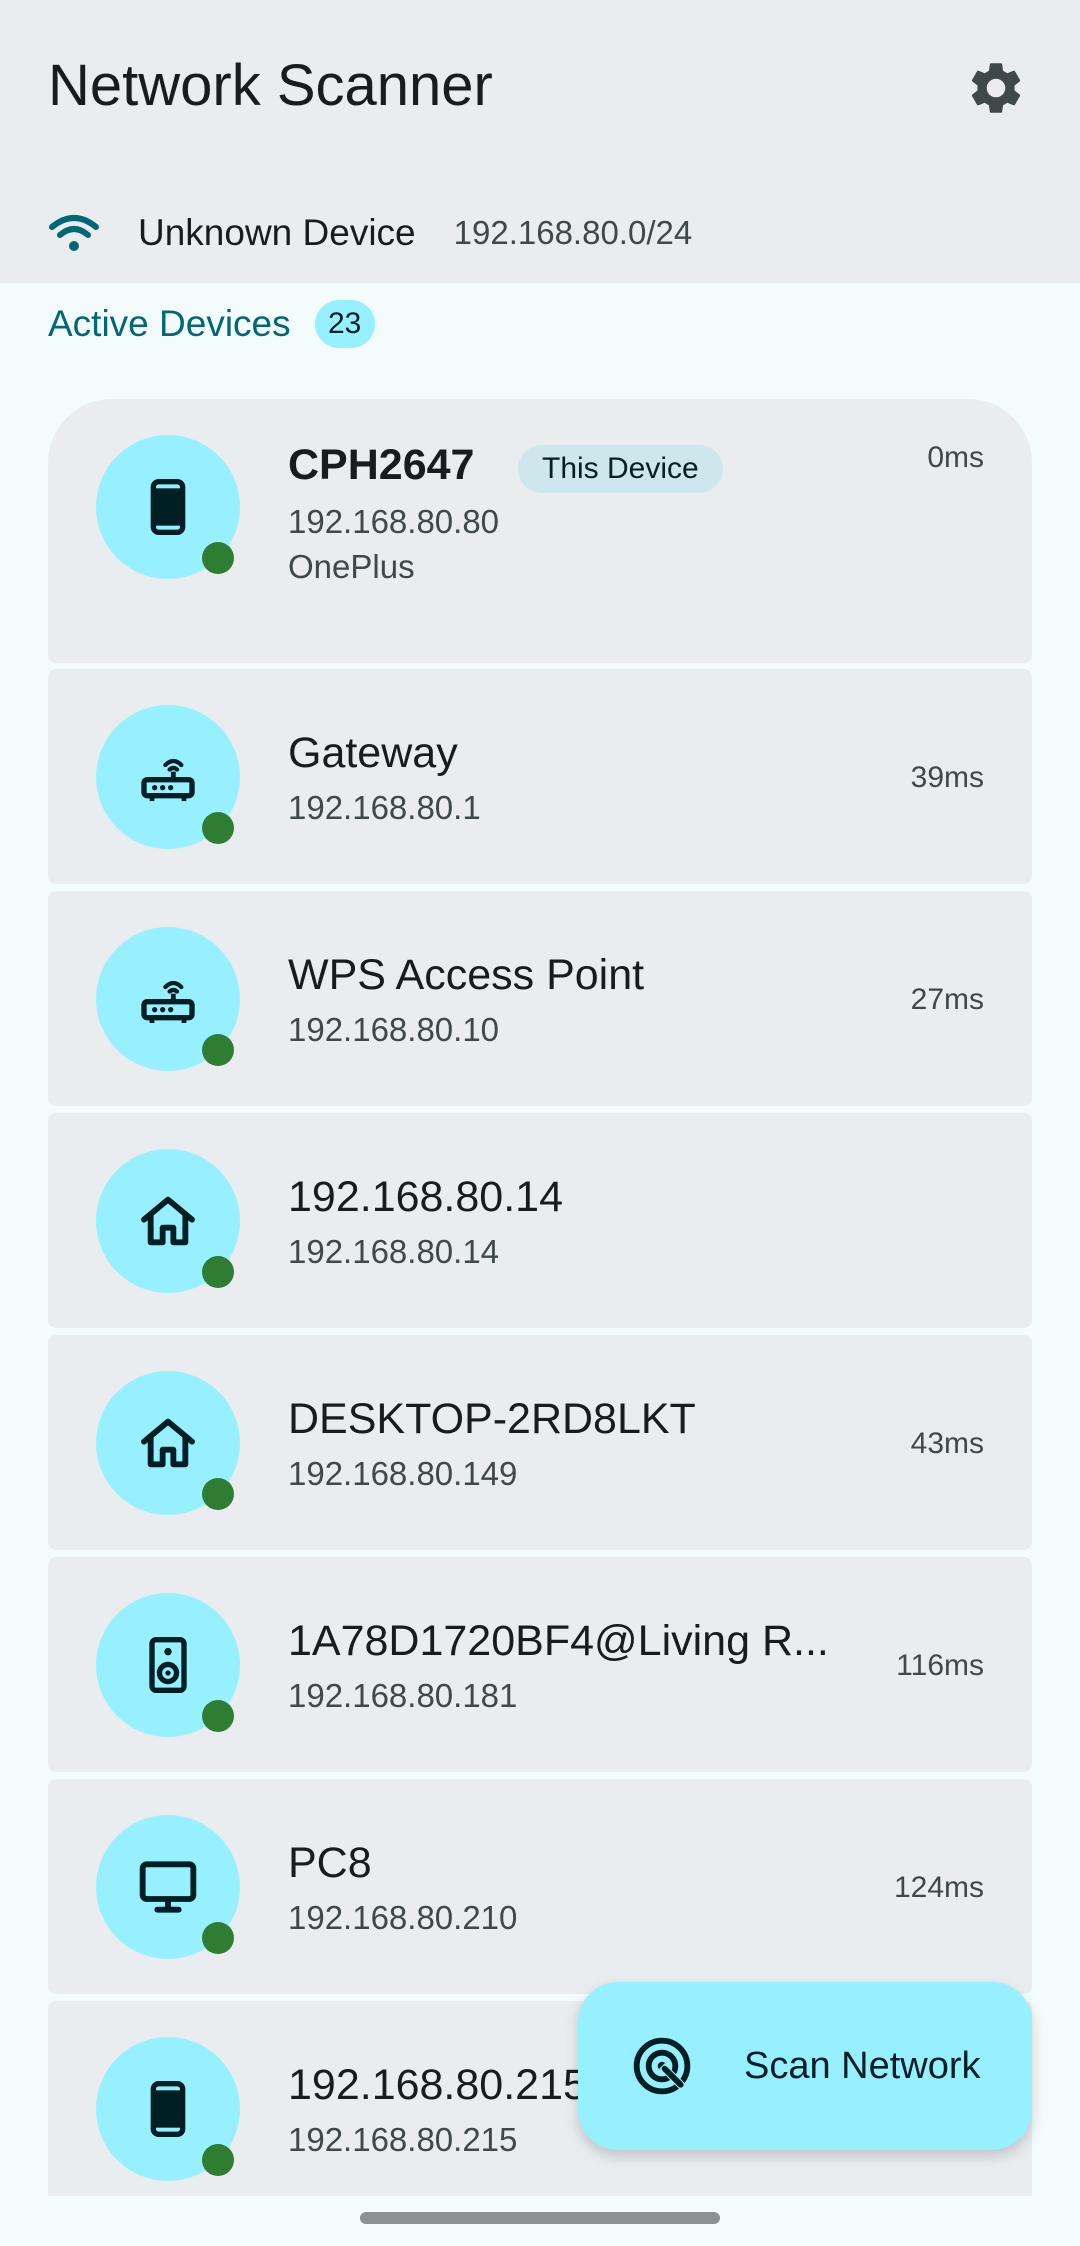 This screenshot has height=2246, width=1080. Describe the element at coordinates (466, 975) in the screenshot. I see `device-name: WPS Access Point` at that location.